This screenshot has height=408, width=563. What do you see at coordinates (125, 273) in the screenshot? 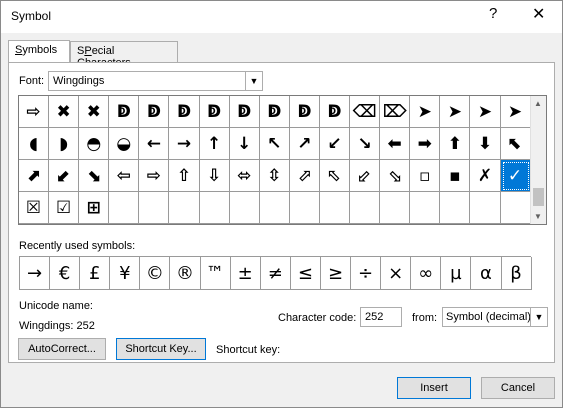
I see `recent-symbol-cell: ¥` at bounding box center [125, 273].